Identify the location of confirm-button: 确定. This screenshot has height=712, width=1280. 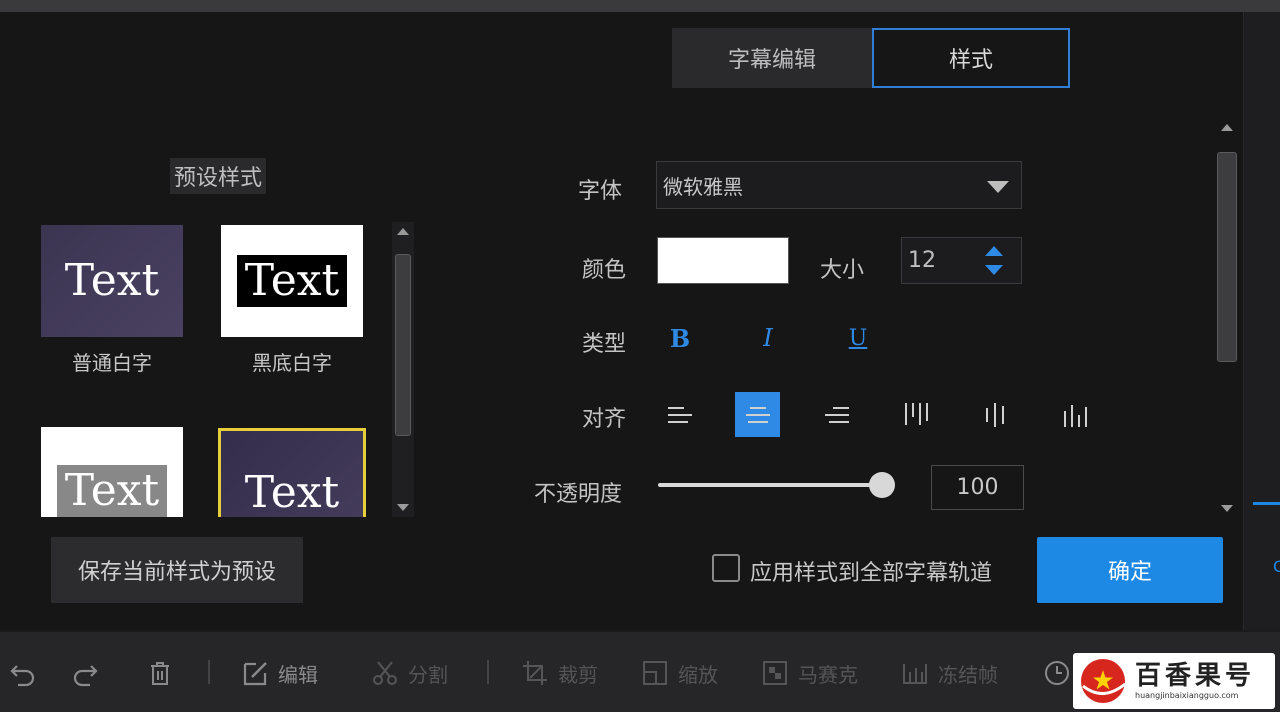
(1130, 570).